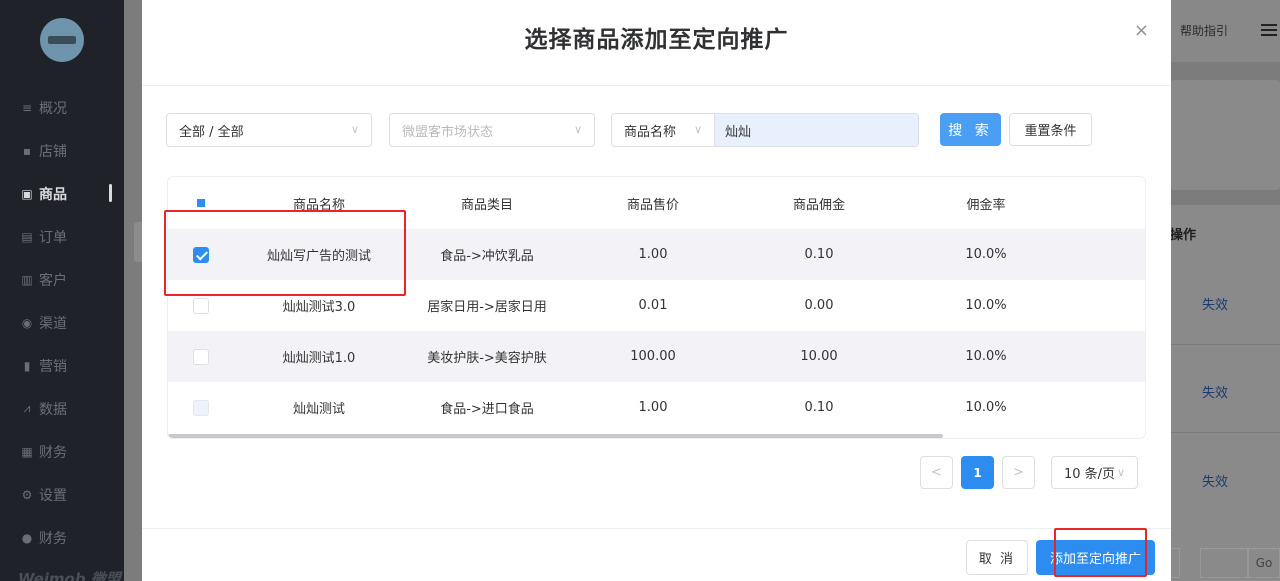  I want to click on goods-icon: ▣, so click(27, 193).